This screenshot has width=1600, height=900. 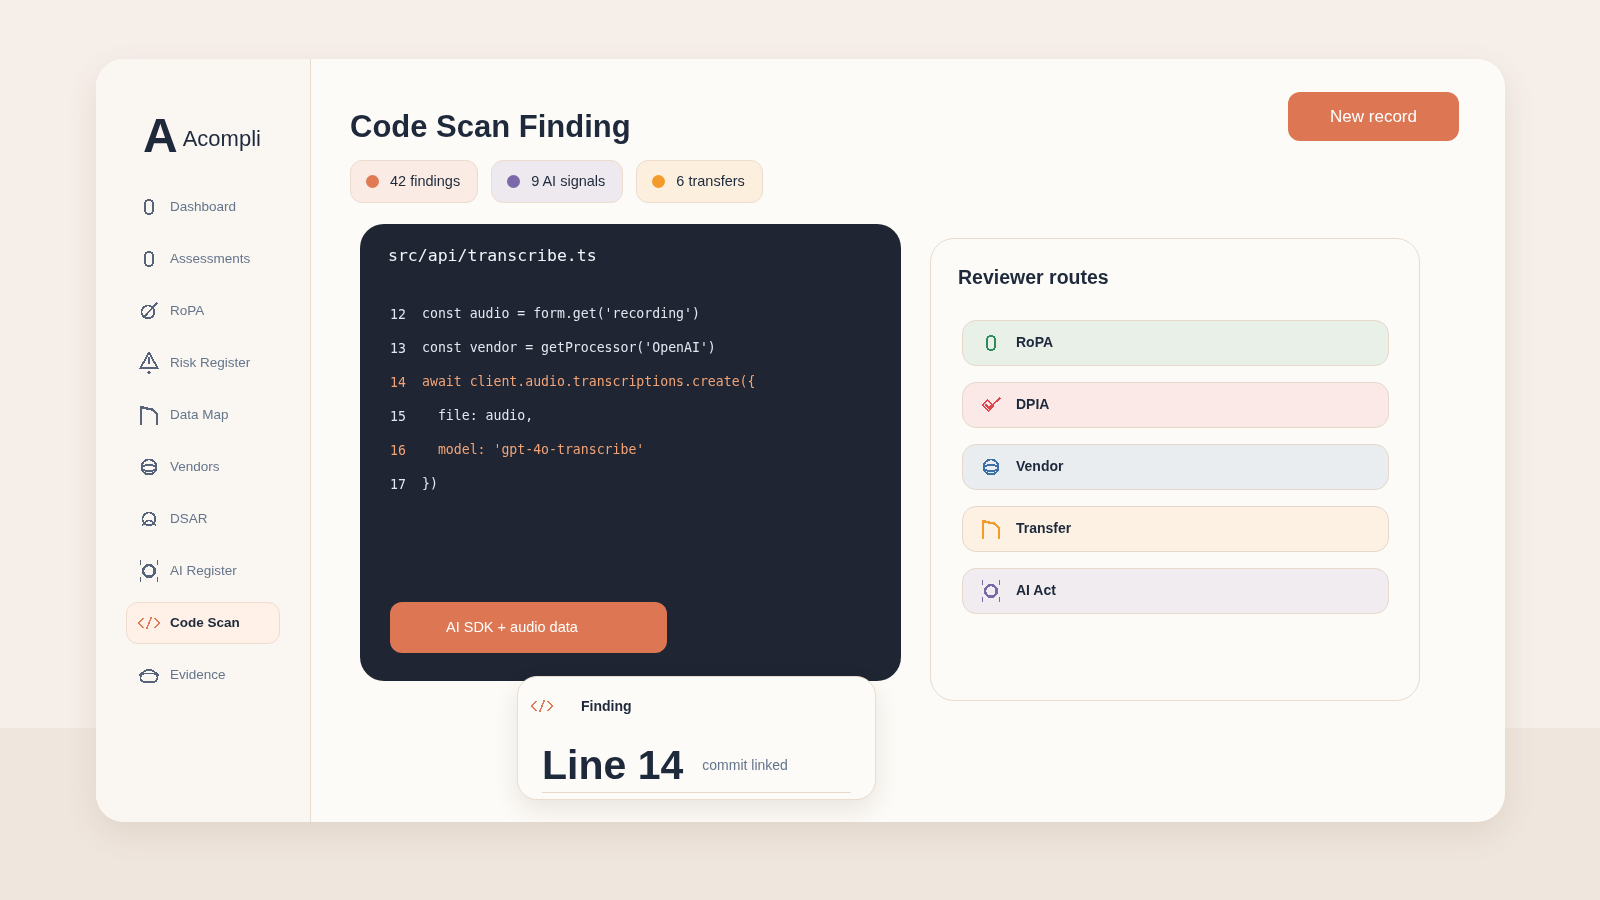 What do you see at coordinates (1175, 342) in the screenshot?
I see `route-item: RoPA` at bounding box center [1175, 342].